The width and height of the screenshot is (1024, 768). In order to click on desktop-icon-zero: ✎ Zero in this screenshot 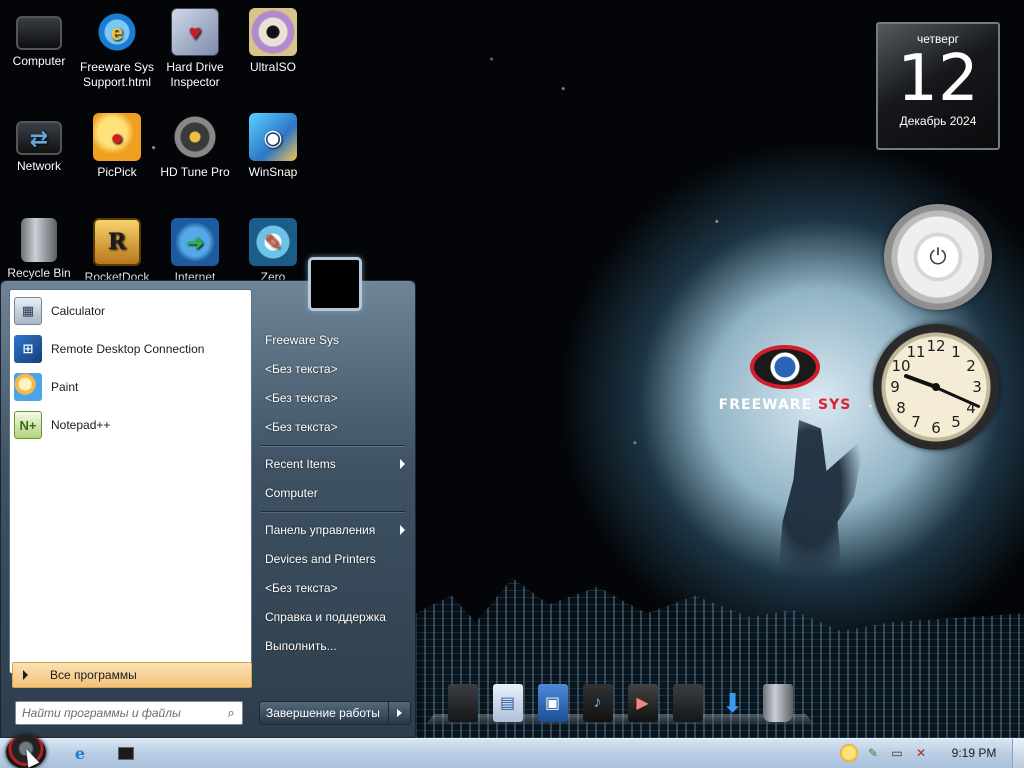, I will do `click(273, 251)`.